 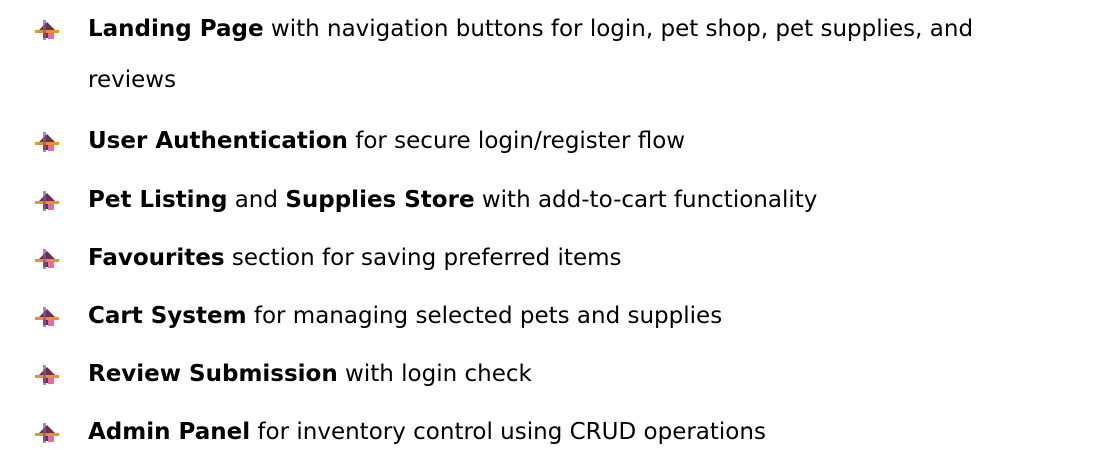 I want to click on feature-title: Favourites, so click(x=156, y=258).